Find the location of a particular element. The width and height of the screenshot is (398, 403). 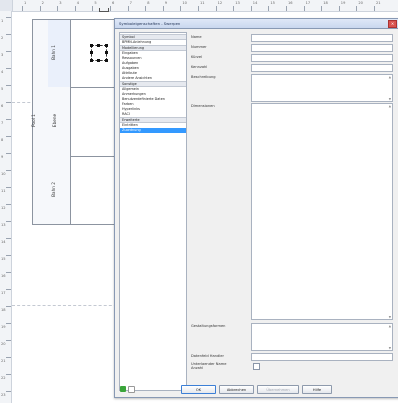

tree-item: Zuordnung is located at coordinates (153, 130).